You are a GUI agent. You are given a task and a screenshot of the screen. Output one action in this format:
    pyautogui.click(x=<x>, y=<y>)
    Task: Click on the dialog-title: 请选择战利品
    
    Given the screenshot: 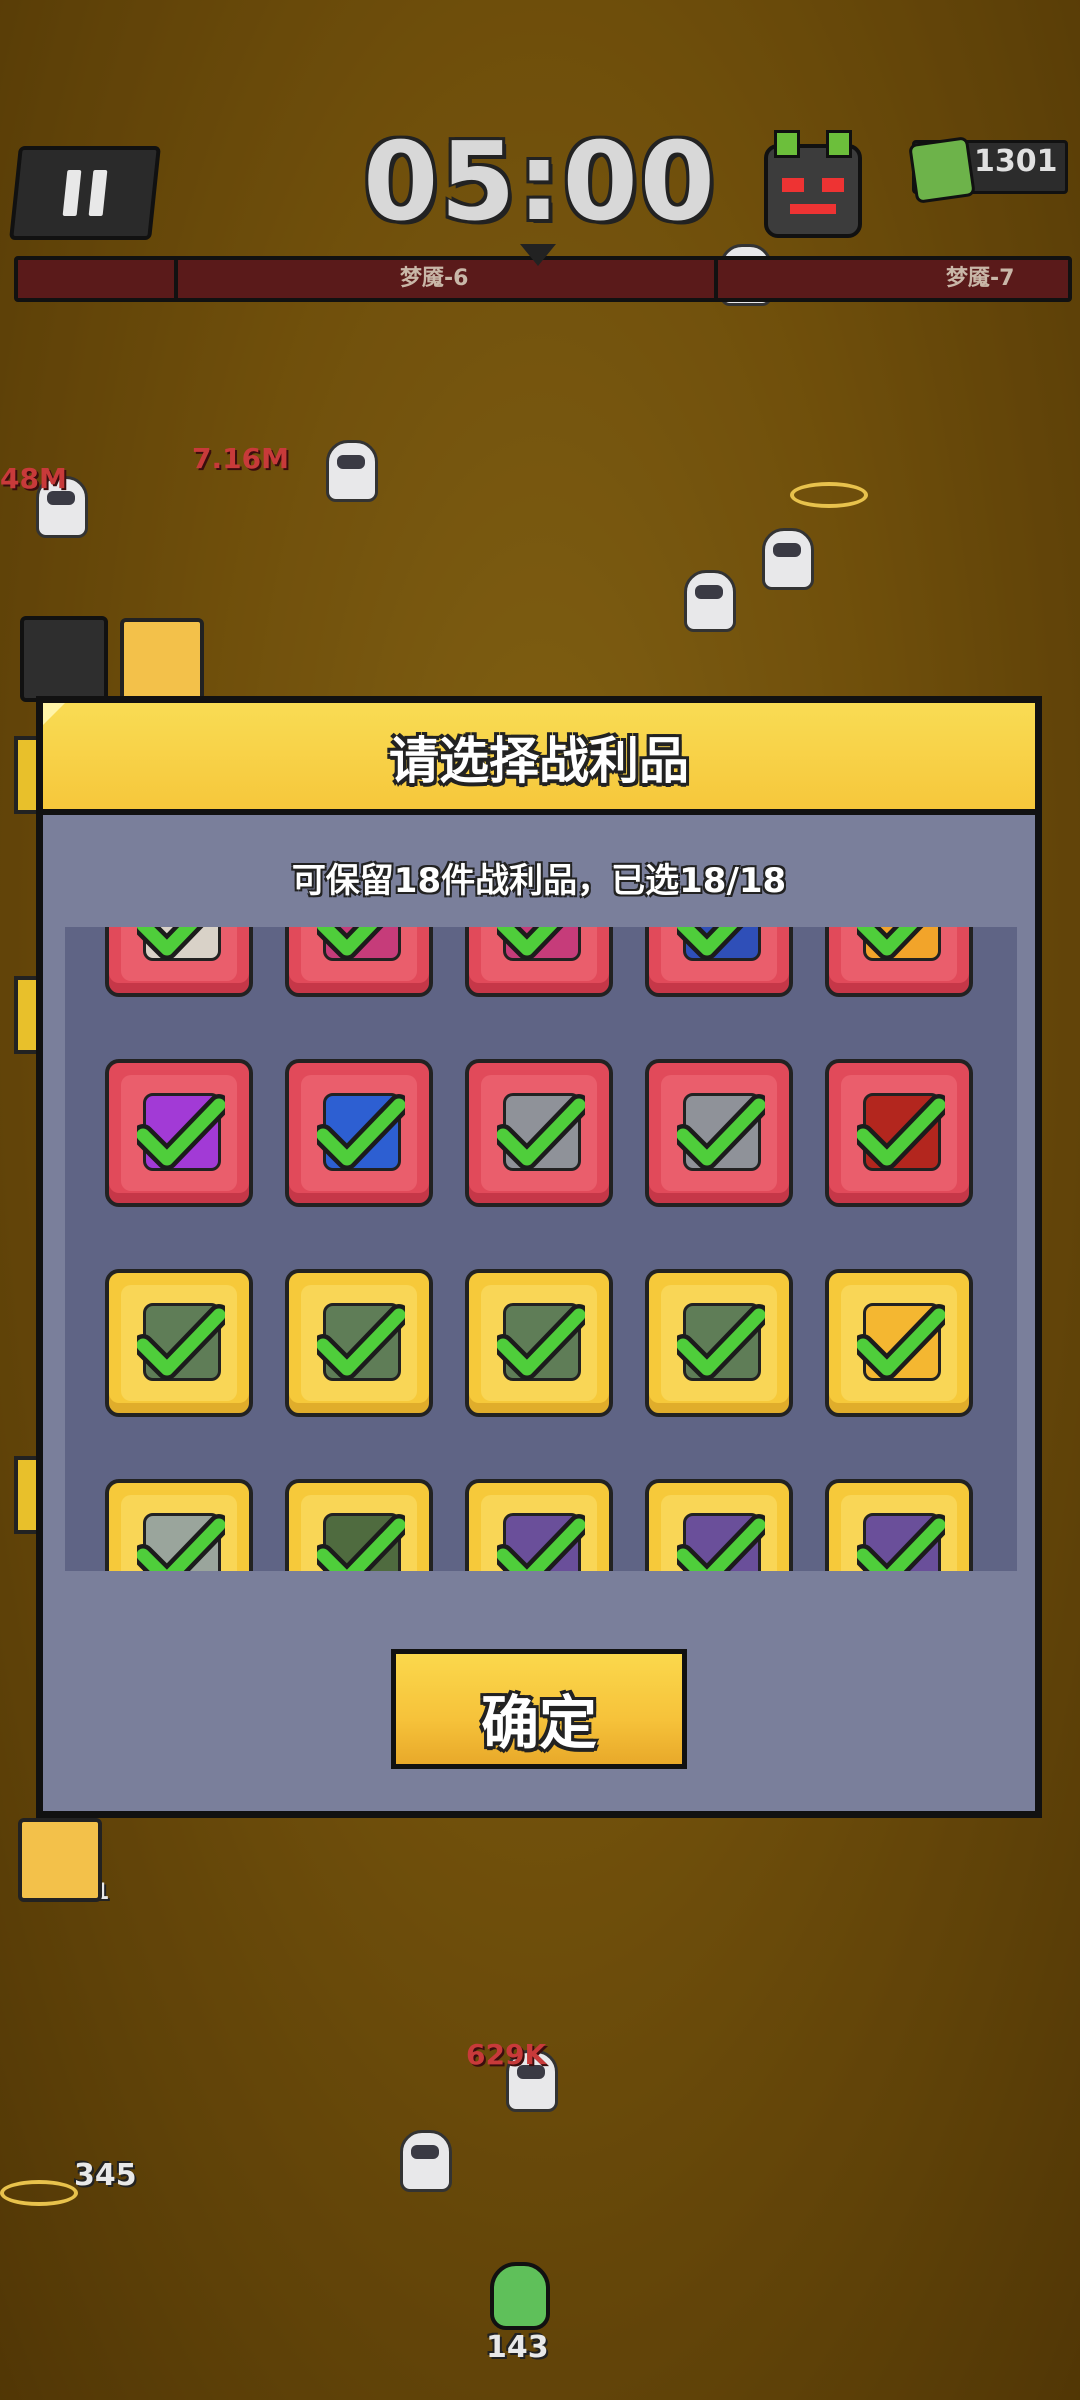 What is the action you would take?
    pyautogui.click(x=539, y=761)
    